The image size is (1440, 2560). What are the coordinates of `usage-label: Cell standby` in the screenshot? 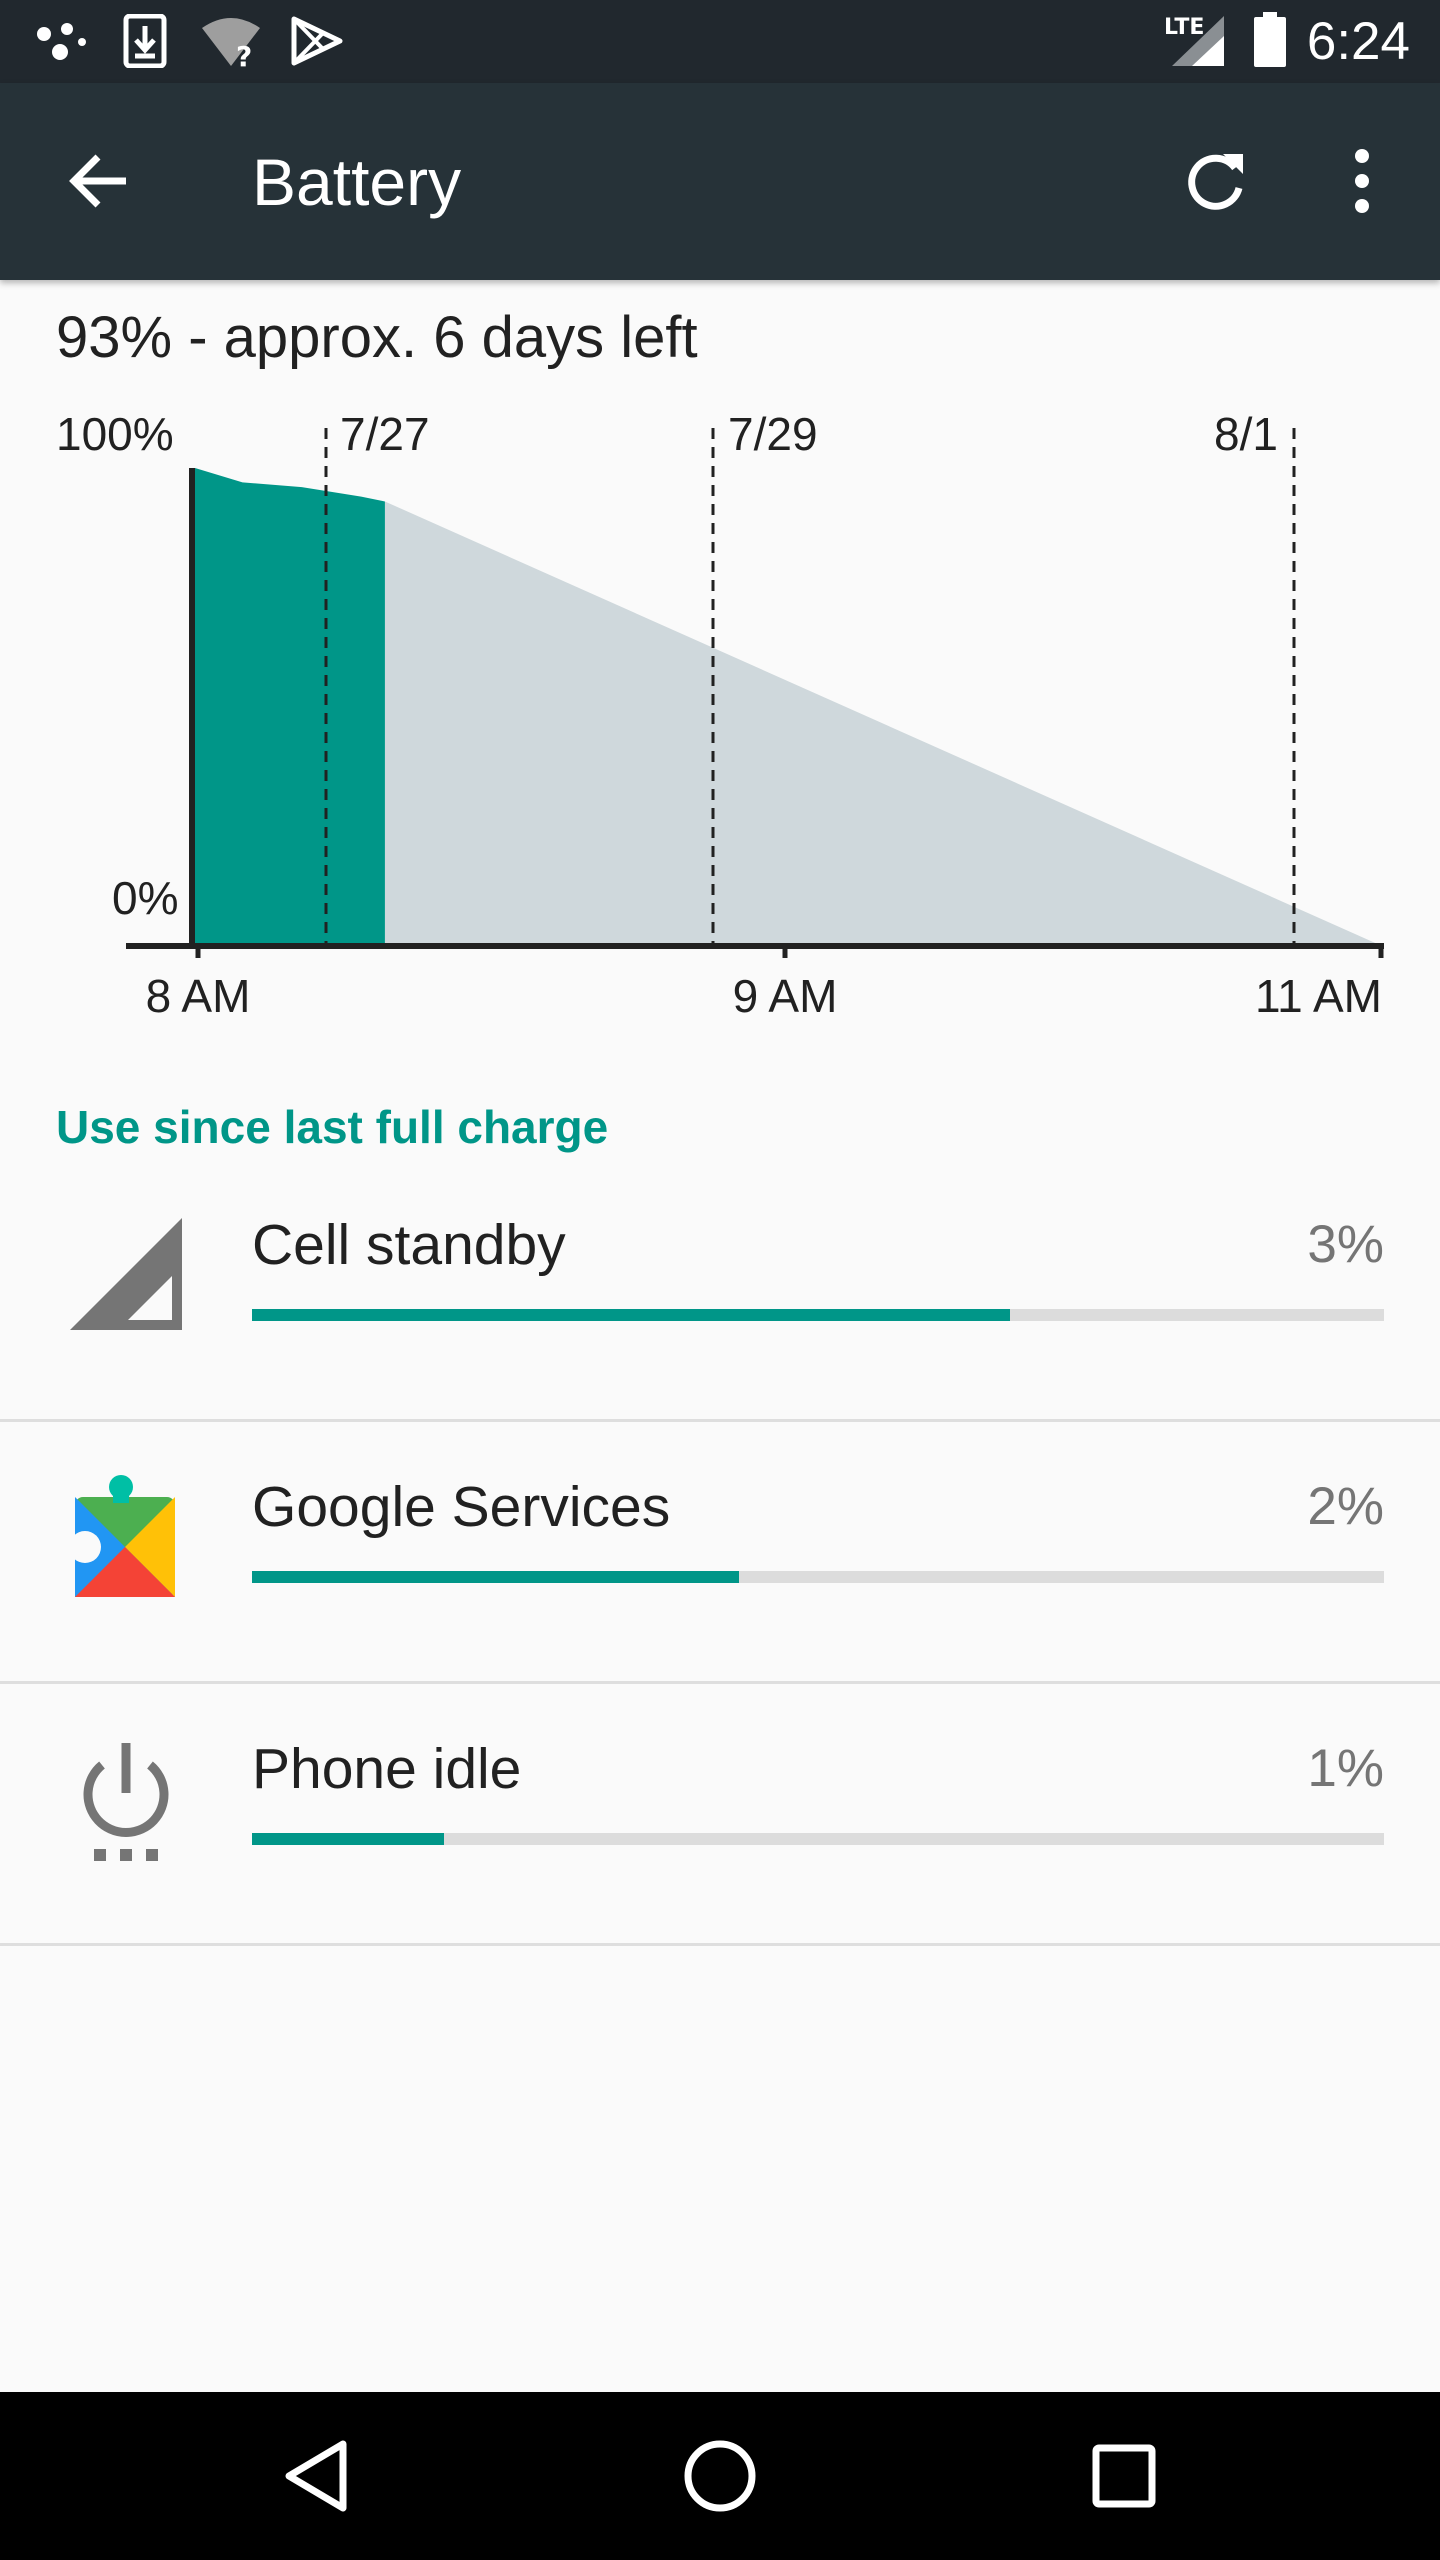 It's located at (409, 1245).